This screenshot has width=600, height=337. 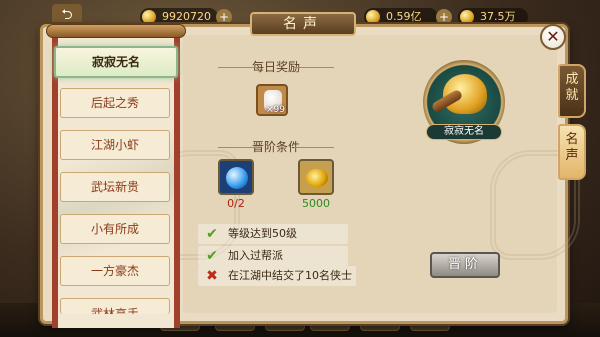 I want to click on tab-fame: 名声, so click(x=572, y=152).